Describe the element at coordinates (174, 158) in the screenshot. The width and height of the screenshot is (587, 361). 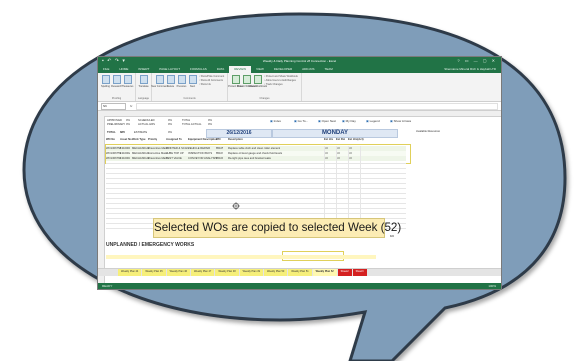
I see `table-cell: TEST VALVE` at that location.